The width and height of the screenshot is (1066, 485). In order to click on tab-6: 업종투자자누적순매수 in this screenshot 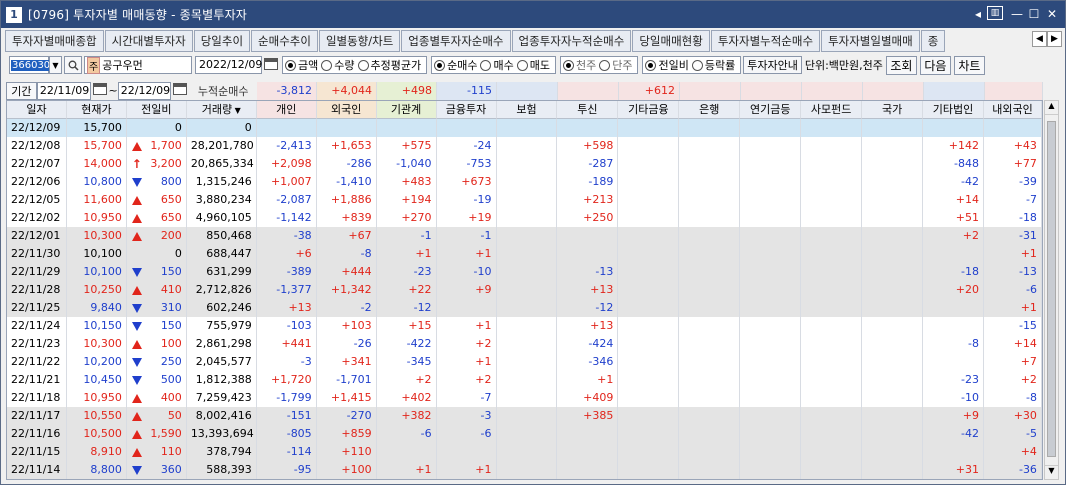, I will do `click(571, 41)`.